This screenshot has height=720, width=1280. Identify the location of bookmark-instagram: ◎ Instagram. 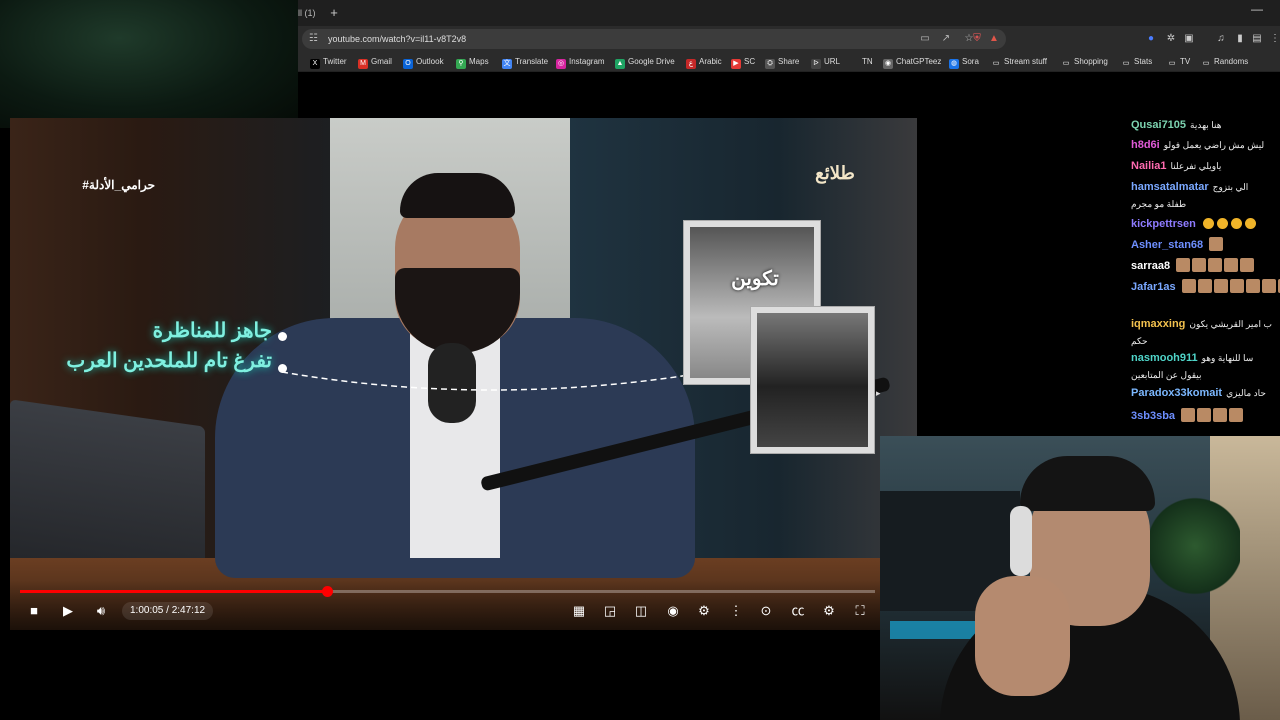
(580, 62).